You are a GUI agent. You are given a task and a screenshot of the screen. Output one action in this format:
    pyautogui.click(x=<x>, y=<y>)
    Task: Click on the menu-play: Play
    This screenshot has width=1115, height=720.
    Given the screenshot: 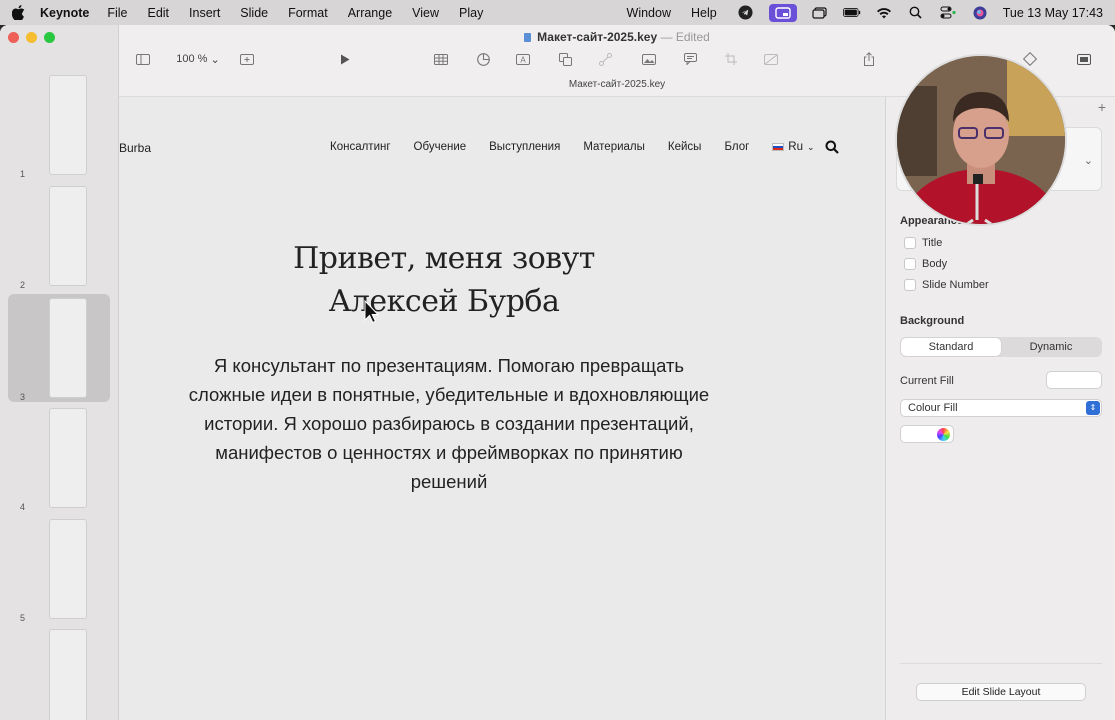 What is the action you would take?
    pyautogui.click(x=471, y=13)
    